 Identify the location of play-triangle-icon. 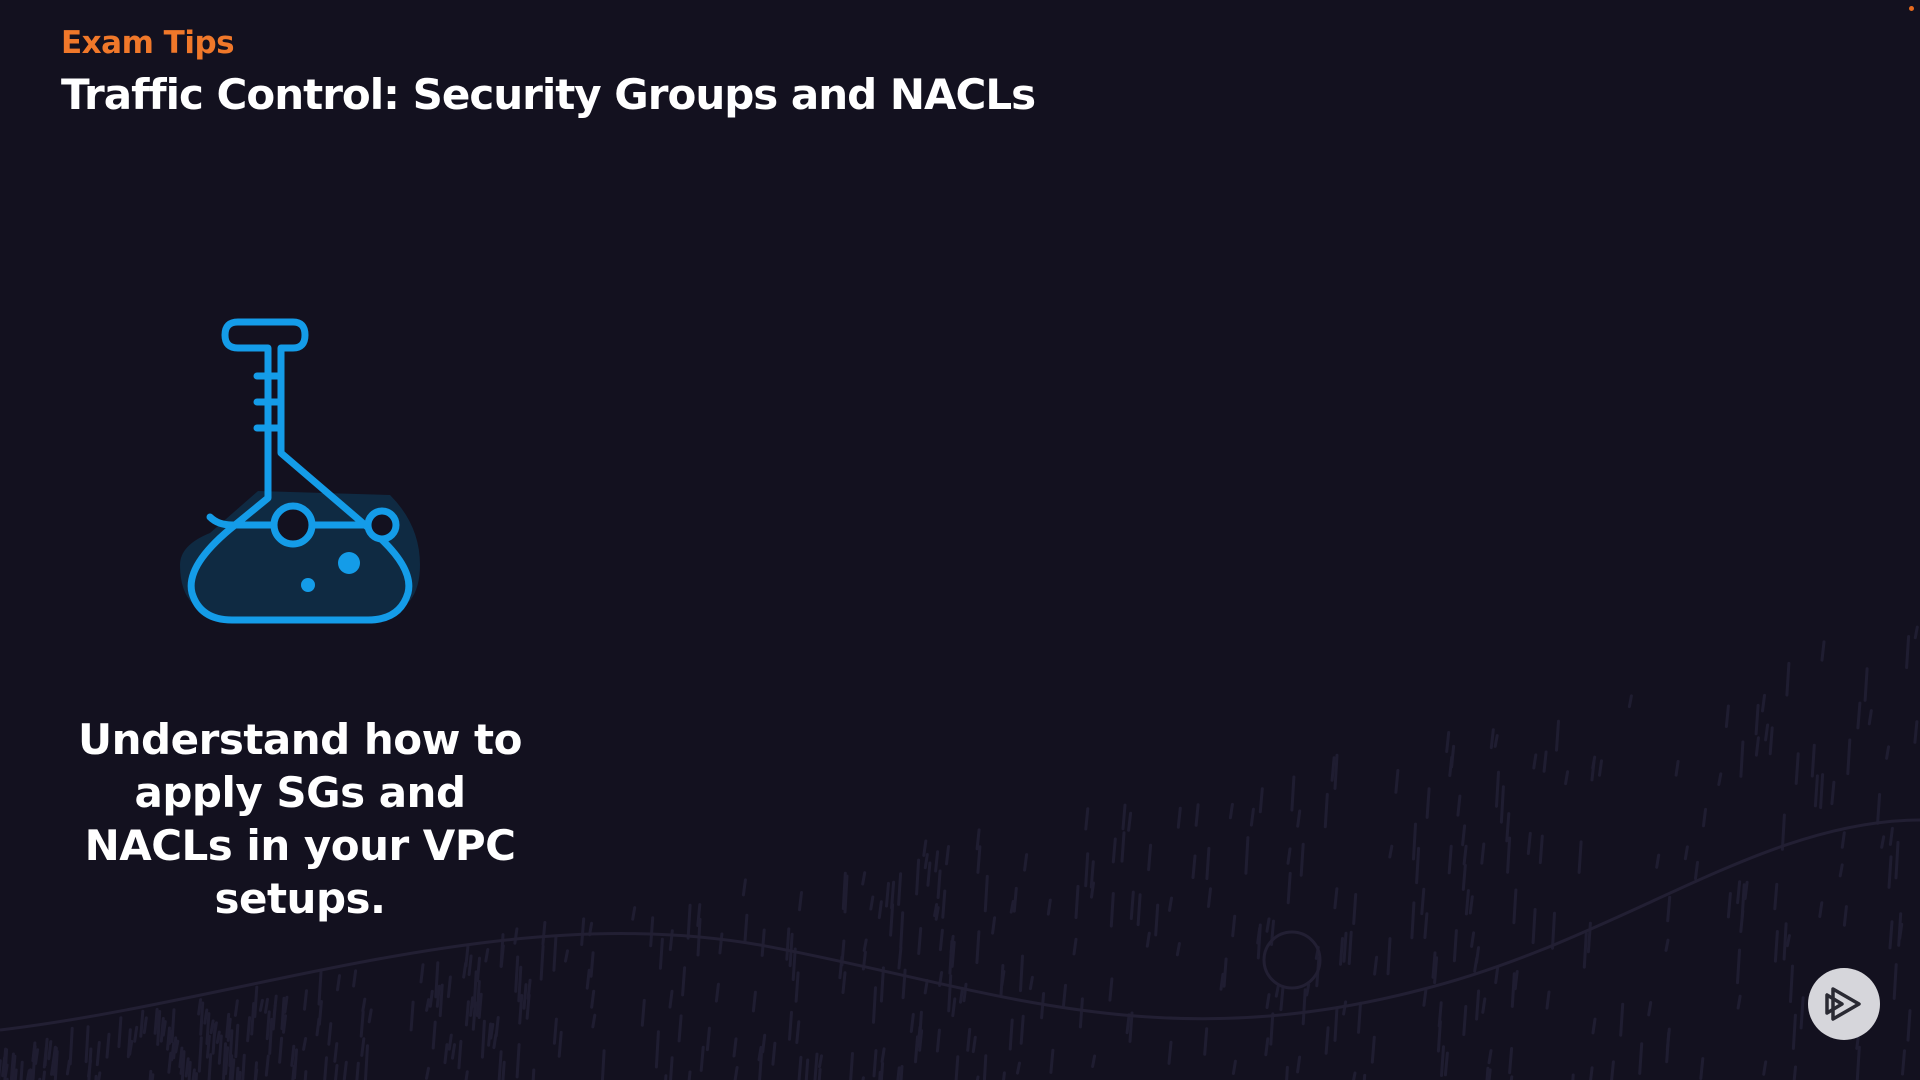
(1843, 1004).